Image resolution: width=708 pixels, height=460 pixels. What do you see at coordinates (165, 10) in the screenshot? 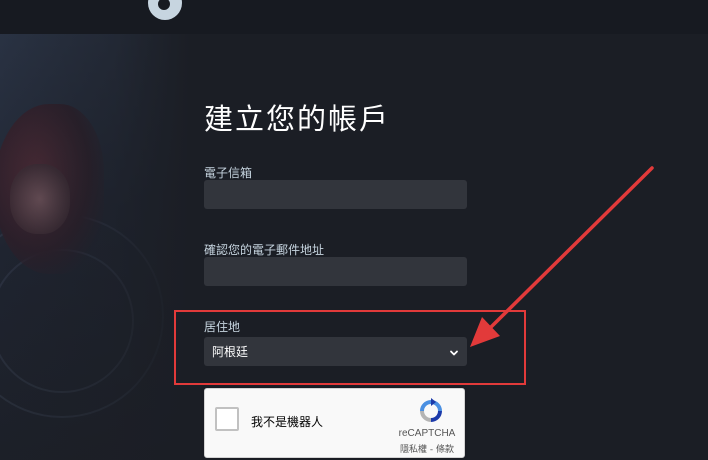
I see `steam-logo-icon` at bounding box center [165, 10].